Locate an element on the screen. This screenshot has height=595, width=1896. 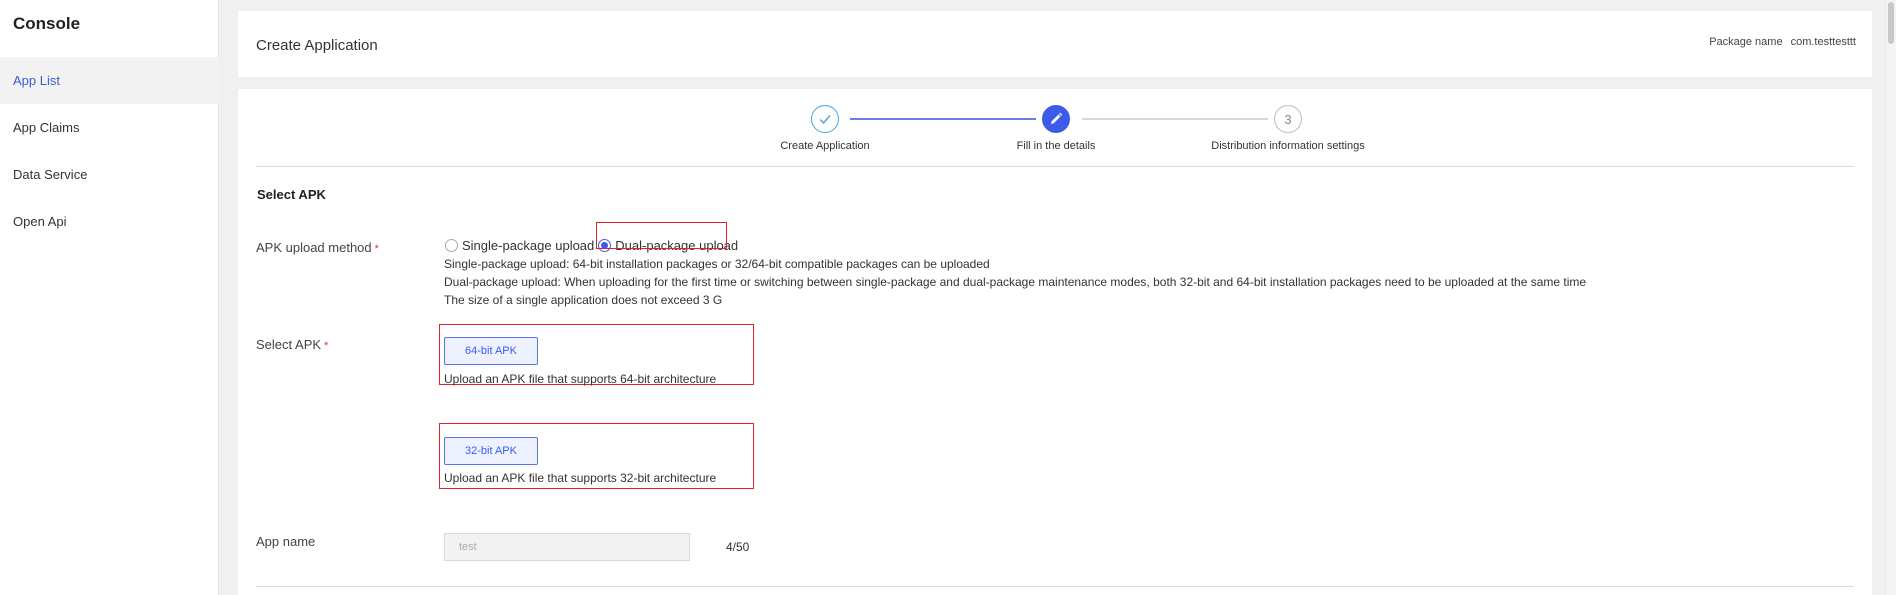
pencil-icon is located at coordinates (1056, 119).